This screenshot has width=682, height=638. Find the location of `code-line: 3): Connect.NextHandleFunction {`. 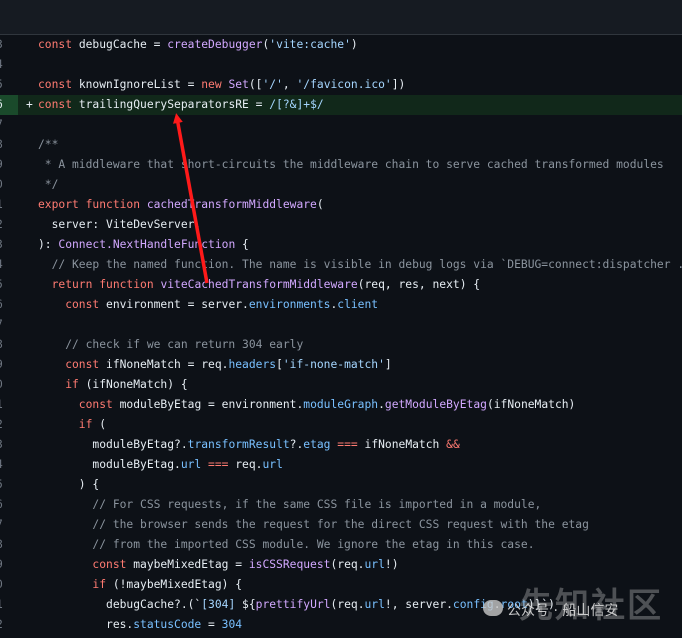

code-line: 3): Connect.NextHandleFunction { is located at coordinates (341, 245).